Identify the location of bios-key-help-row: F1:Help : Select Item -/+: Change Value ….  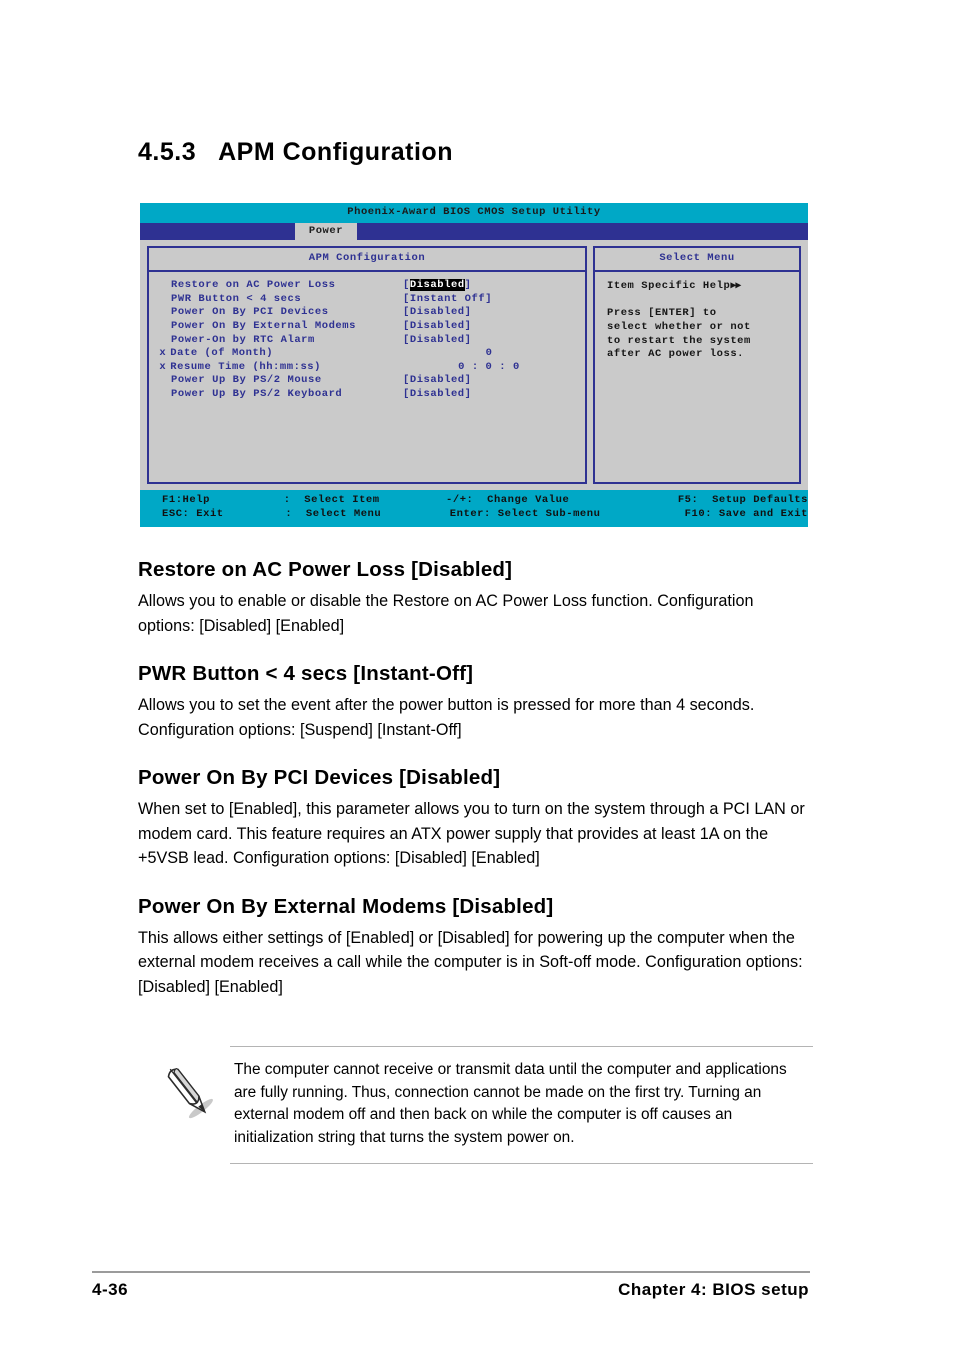
(474, 501).